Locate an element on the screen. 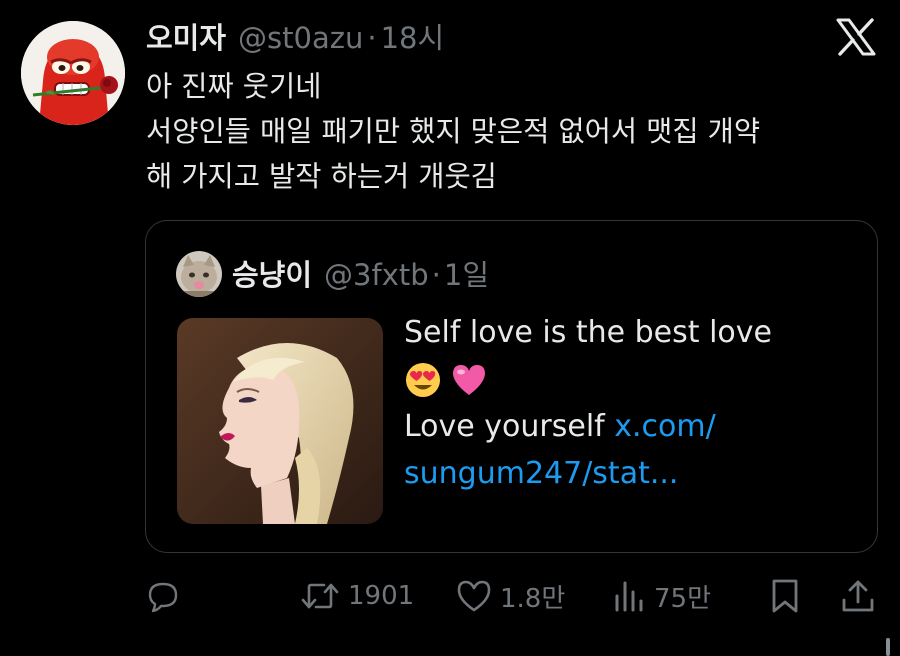 The image size is (900, 656). share-icon is located at coordinates (858, 596).